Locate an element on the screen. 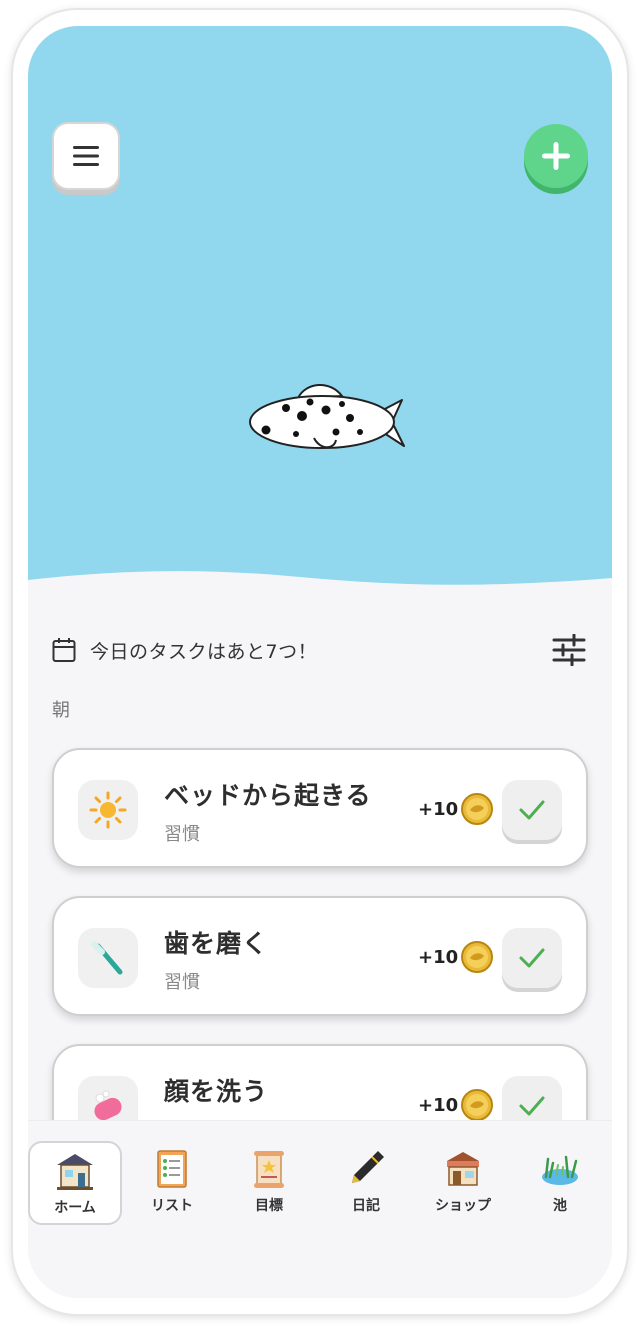 The image size is (640, 1326). checklist-icon is located at coordinates (172, 1169).